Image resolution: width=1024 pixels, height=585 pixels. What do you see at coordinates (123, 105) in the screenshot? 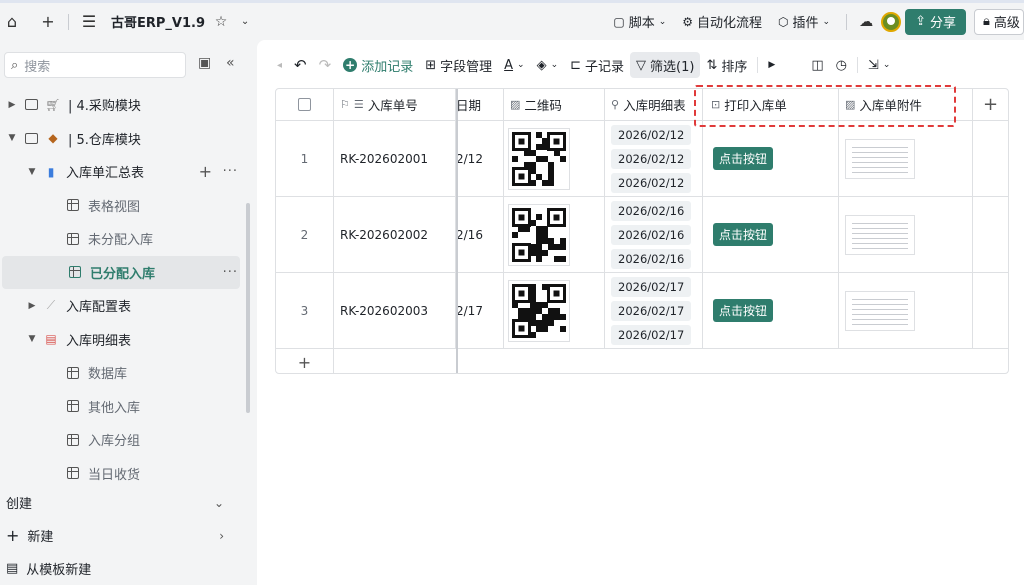
I see `sidebar-item-purchase: ▶ 🛒︎ | 4.采购模块` at bounding box center [123, 105].